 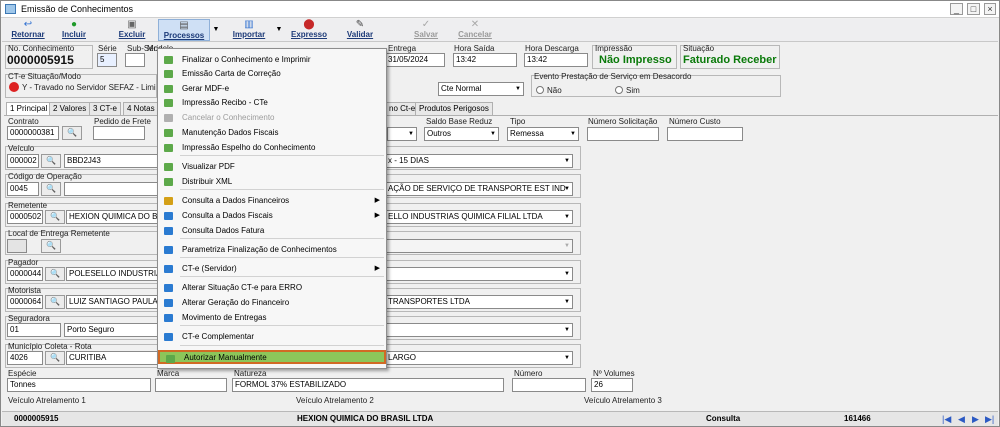 I want to click on menu-item-manutencao-dados-fiscais: Manutenção Dados Fiscais, so click(x=272, y=133).